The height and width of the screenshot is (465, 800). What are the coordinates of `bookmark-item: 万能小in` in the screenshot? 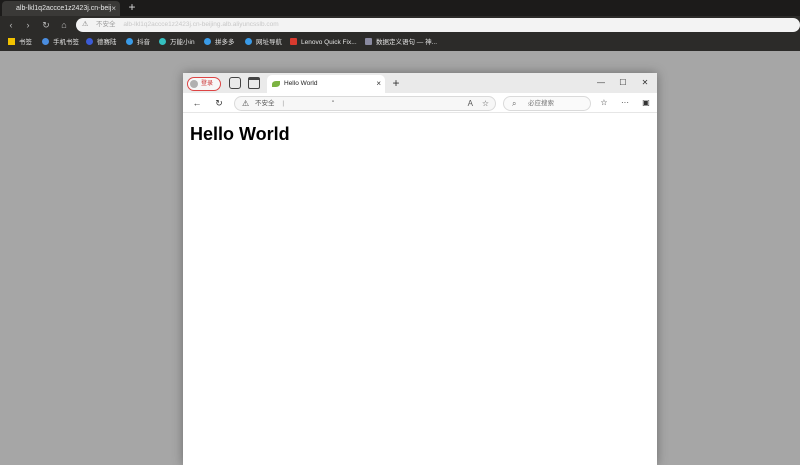 It's located at (177, 42).